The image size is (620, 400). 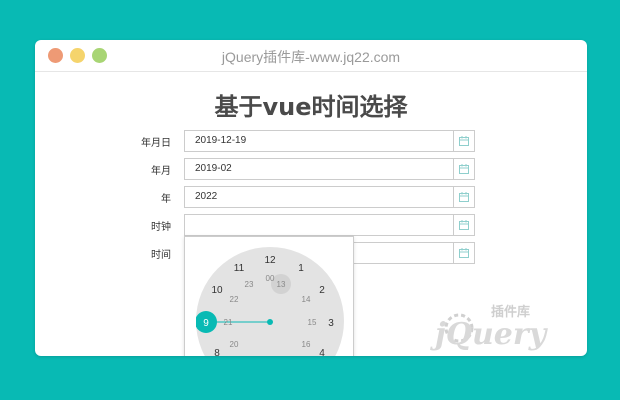 What do you see at coordinates (206, 323) in the screenshot?
I see `selected-hour: 9` at bounding box center [206, 323].